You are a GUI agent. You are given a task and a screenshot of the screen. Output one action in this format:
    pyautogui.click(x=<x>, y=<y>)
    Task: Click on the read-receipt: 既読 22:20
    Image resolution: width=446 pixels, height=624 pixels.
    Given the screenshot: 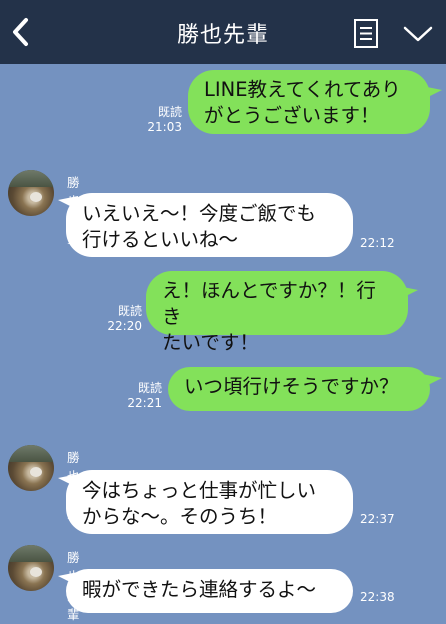 What is the action you would take?
    pyautogui.click(x=121, y=319)
    